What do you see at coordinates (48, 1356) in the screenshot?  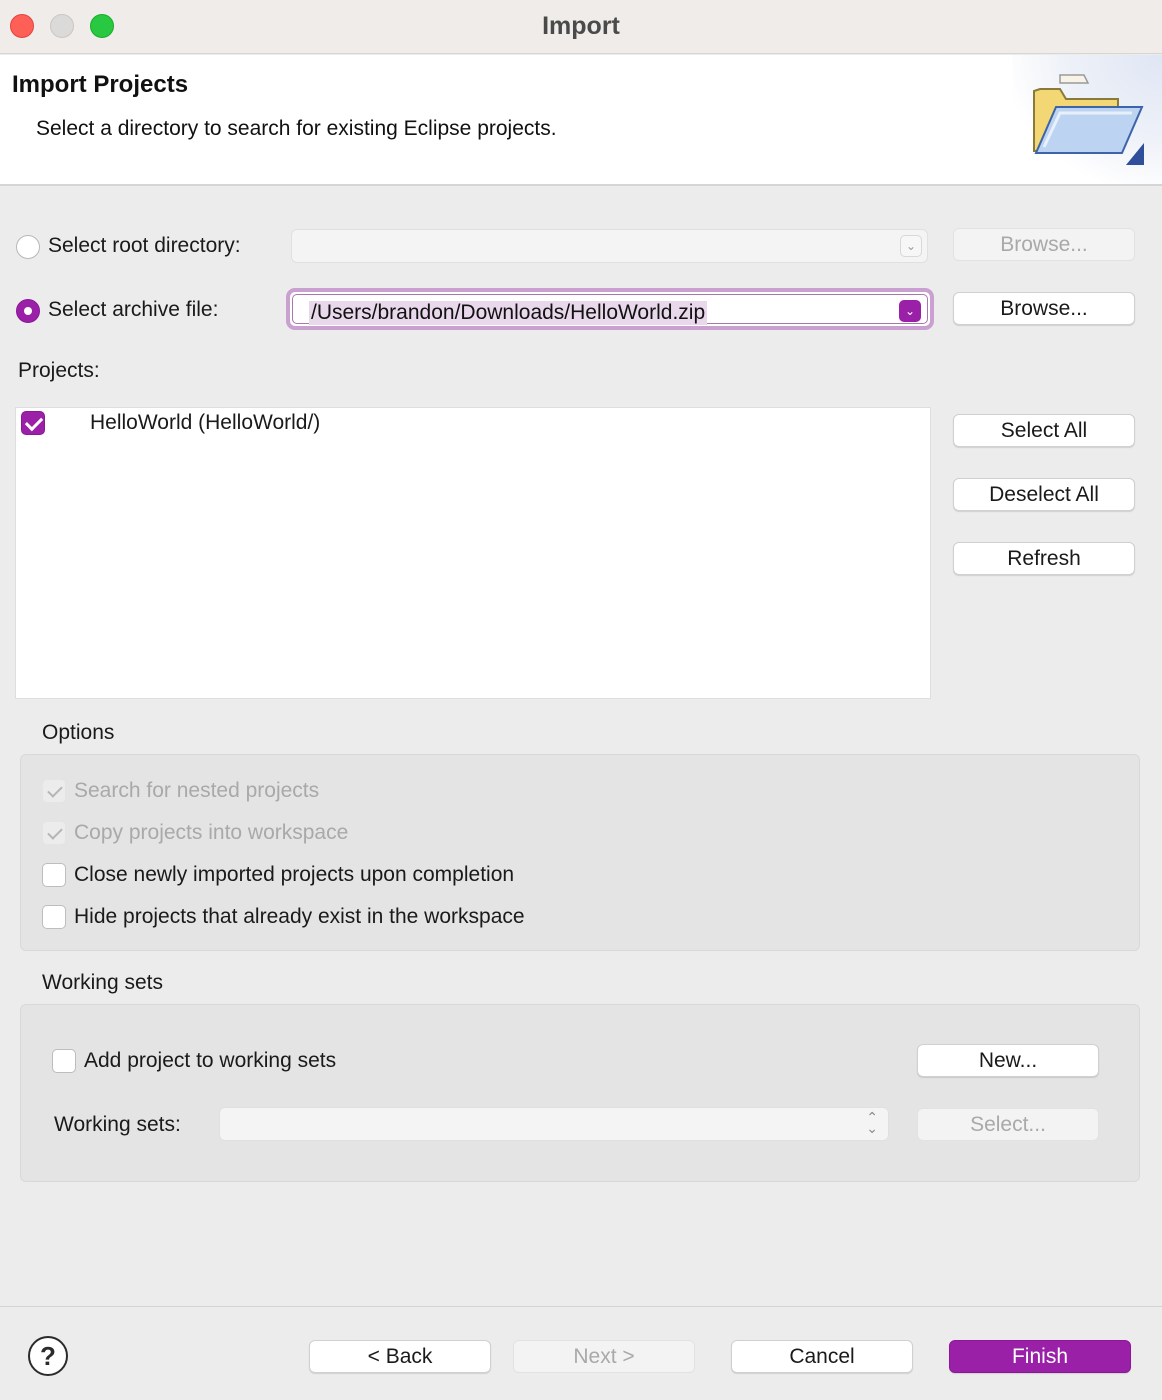 I see `help-icon: ?` at bounding box center [48, 1356].